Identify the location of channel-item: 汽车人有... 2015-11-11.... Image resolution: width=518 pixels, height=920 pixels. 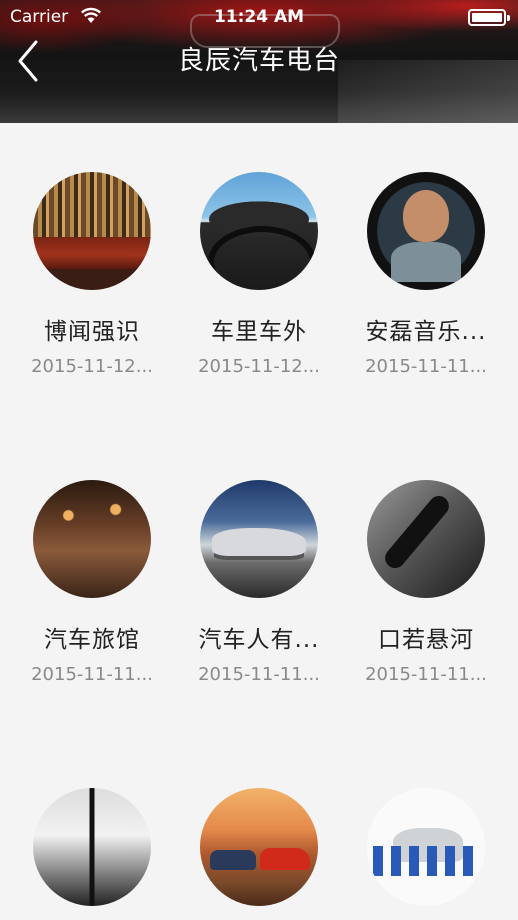
(259, 582).